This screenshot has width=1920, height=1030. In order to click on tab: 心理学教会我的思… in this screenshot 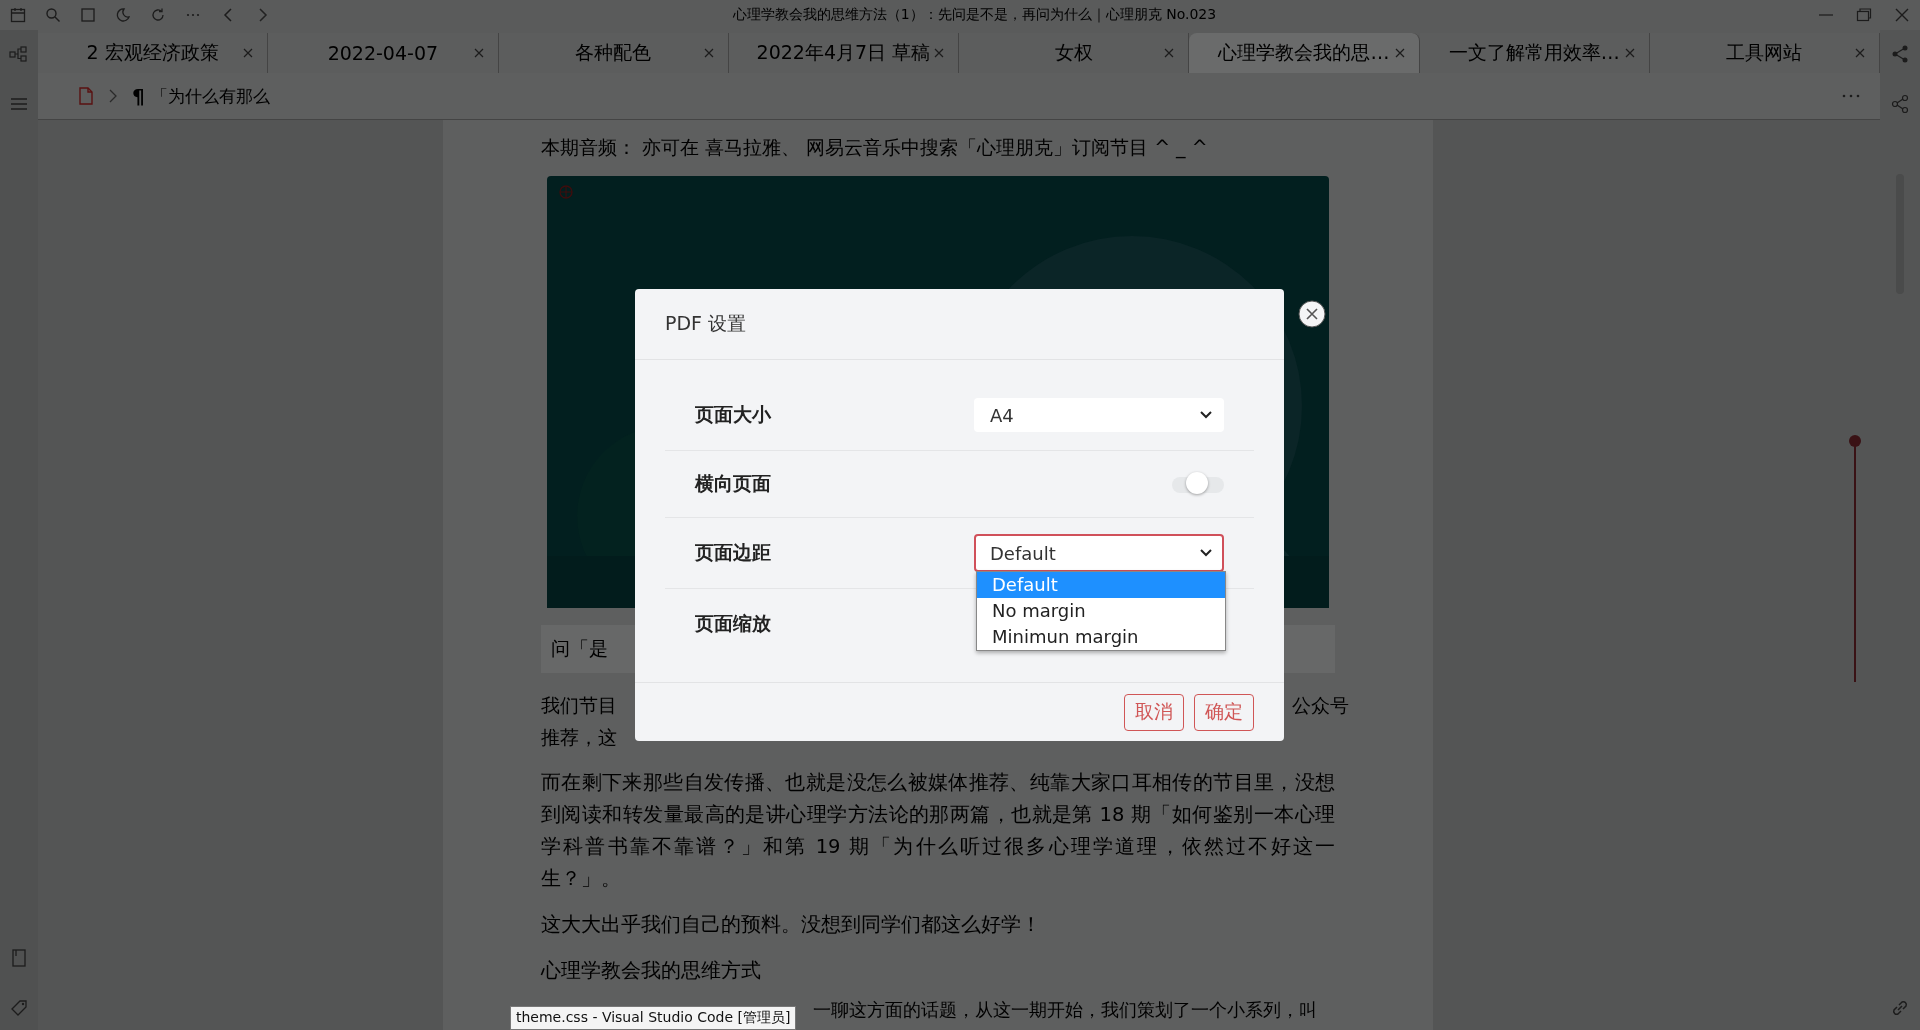, I will do `click(1304, 53)`.